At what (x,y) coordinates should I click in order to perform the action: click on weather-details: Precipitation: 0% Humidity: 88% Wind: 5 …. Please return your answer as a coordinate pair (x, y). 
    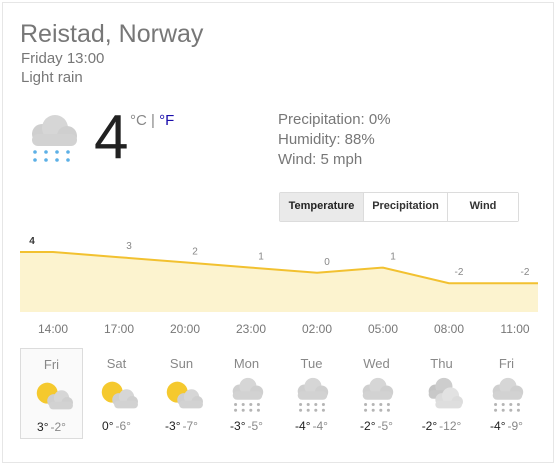
    Looking at the image, I should click on (334, 140).